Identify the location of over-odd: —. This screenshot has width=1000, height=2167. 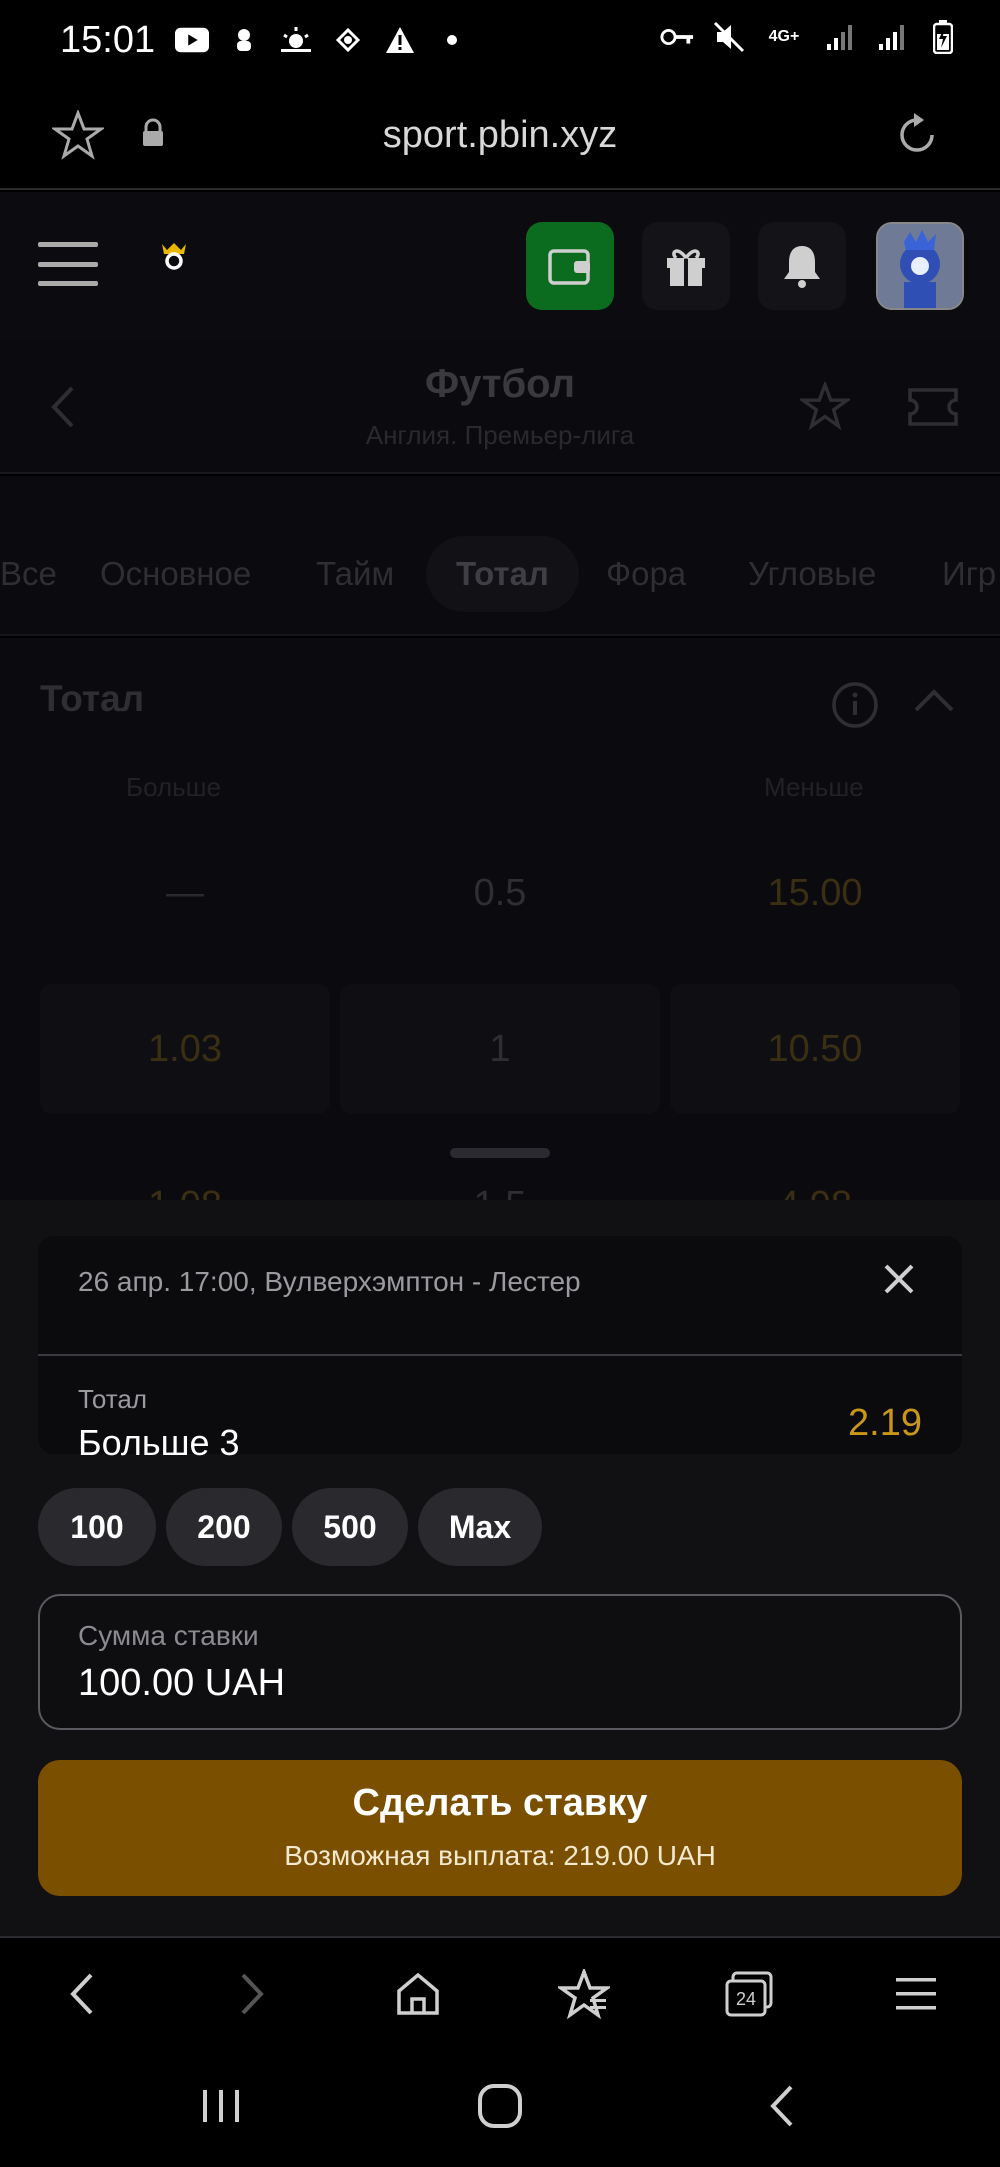
(185, 892).